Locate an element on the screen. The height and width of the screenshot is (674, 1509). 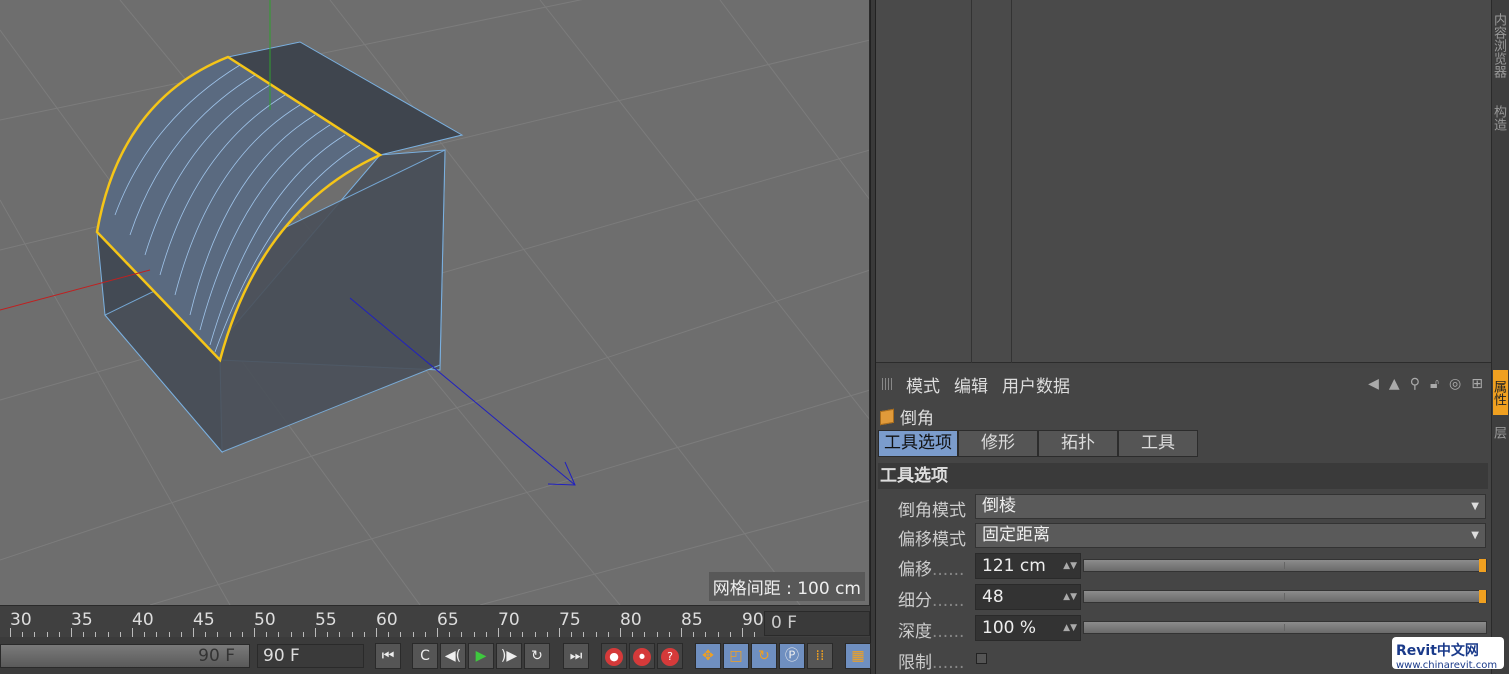
end-frame-field: 90 F is located at coordinates (310, 656).